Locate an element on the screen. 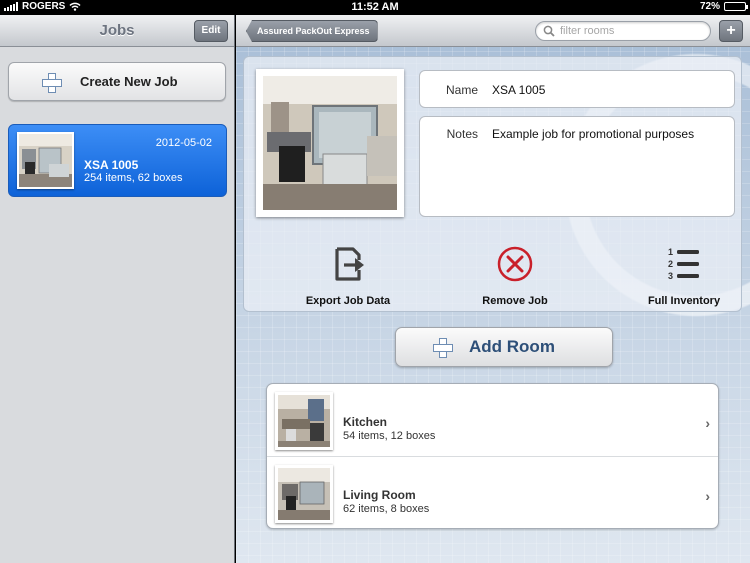  status-bar: ROGERS 11:52 AM 72% is located at coordinates (375, 7).